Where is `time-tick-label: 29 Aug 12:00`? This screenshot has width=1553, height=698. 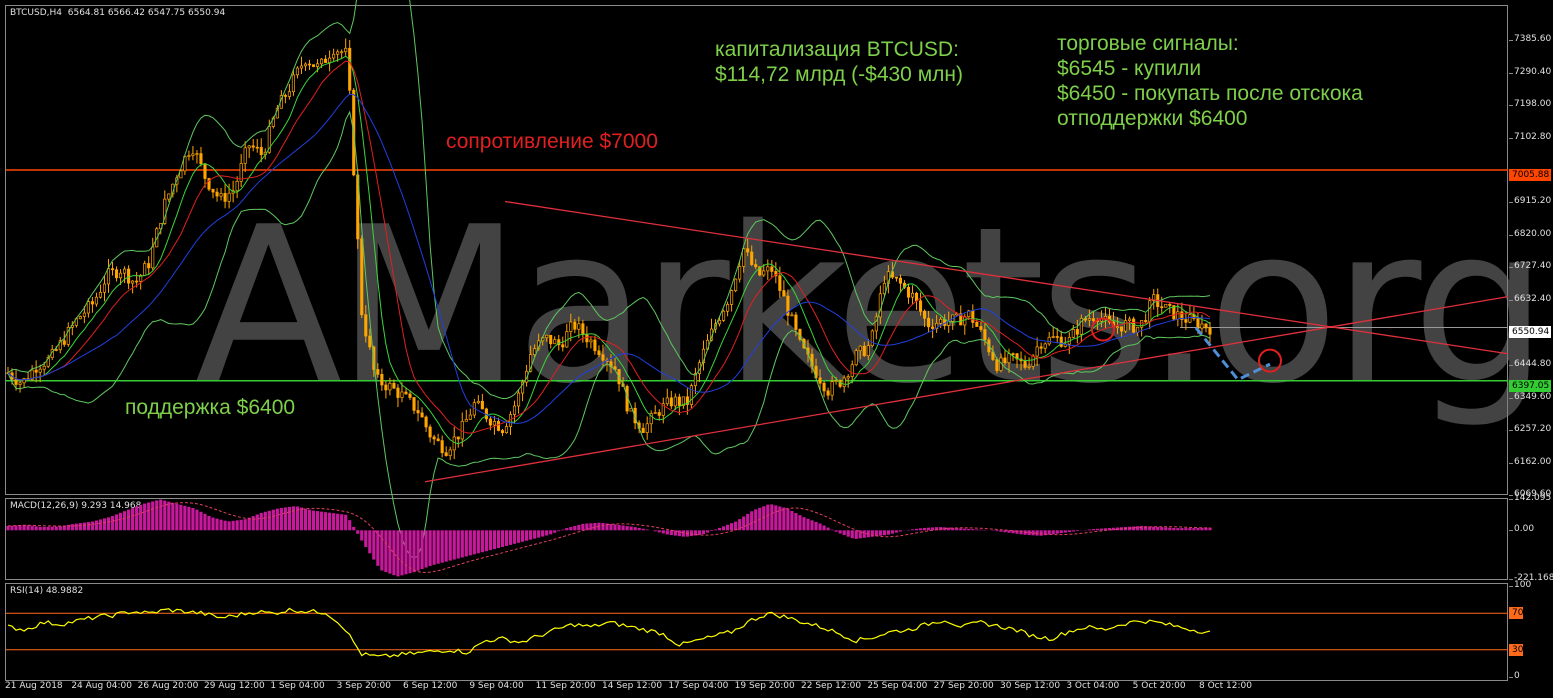 time-tick-label: 29 Aug 12:00 is located at coordinates (234, 686).